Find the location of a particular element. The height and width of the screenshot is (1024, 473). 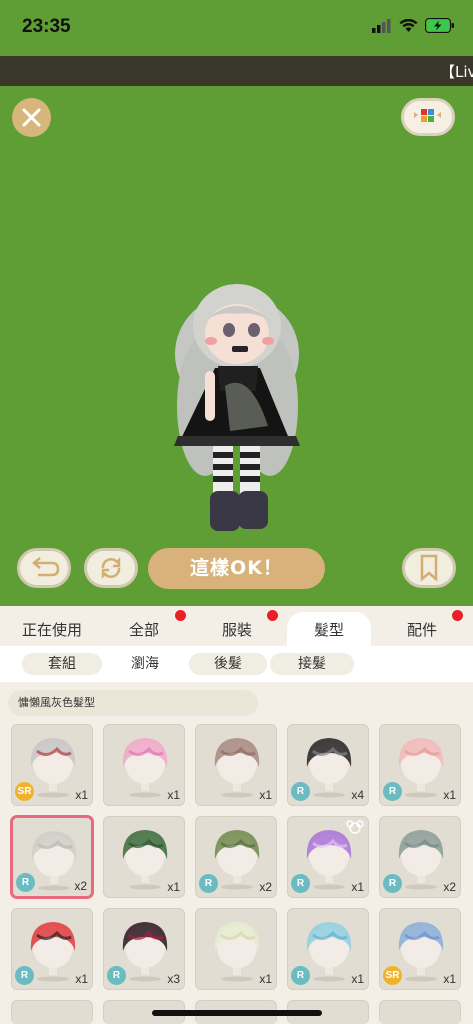

undo-button is located at coordinates (44, 568).